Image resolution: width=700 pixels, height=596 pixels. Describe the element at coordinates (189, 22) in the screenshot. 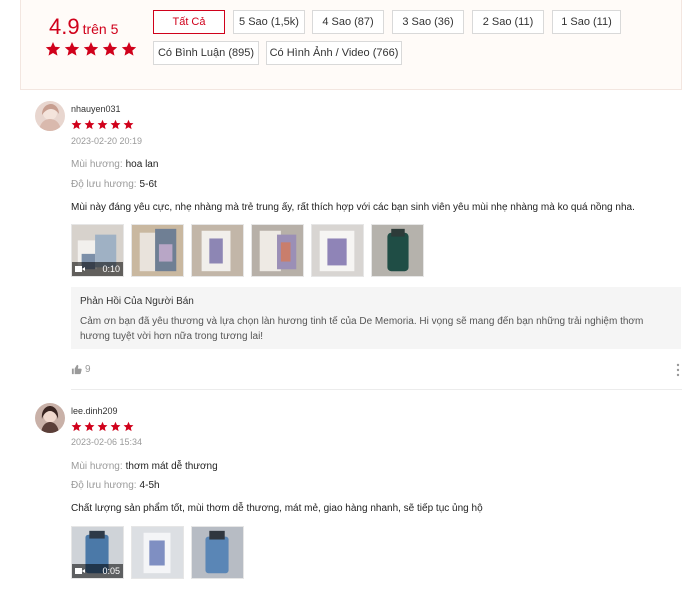

I see `filter-all-button: Tất Cả` at that location.